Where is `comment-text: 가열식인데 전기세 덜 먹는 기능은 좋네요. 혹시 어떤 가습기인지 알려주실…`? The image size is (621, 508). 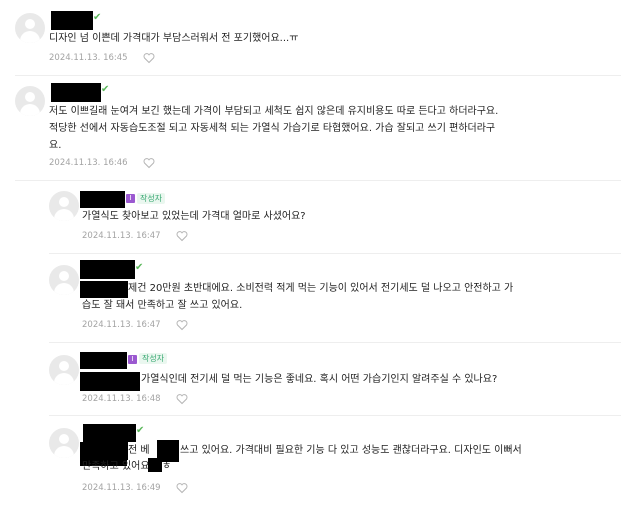 comment-text: 가열식인데 전기세 덜 먹는 기능은 좋네요. 혹시 어떤 가습기인지 알려주실… is located at coordinates (319, 379).